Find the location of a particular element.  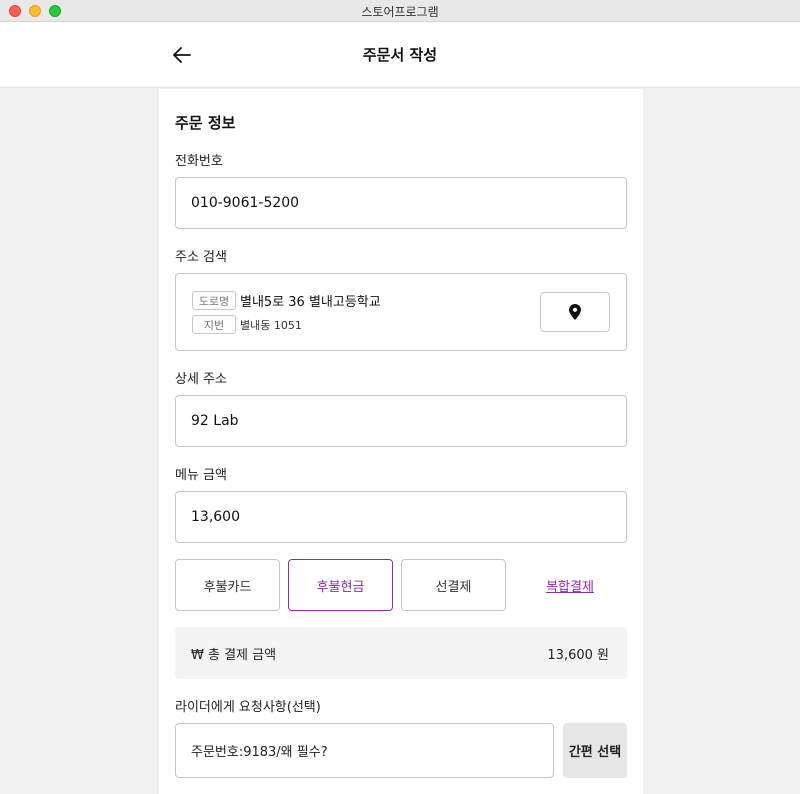

app-header: 주문서 작성 is located at coordinates (400, 55).